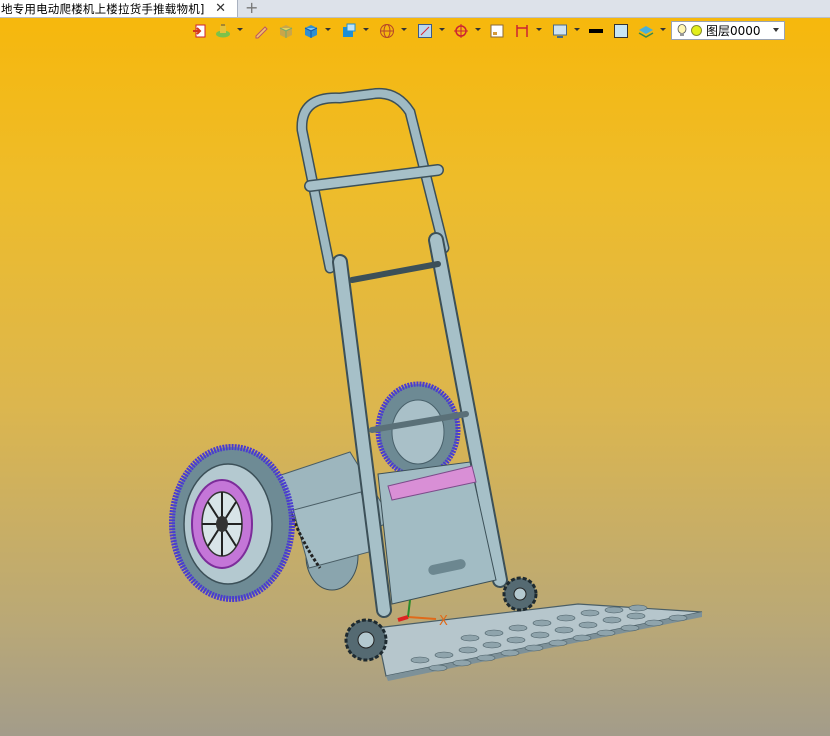  What do you see at coordinates (232, 523) in the screenshot?
I see `rear-wheel-left` at bounding box center [232, 523].